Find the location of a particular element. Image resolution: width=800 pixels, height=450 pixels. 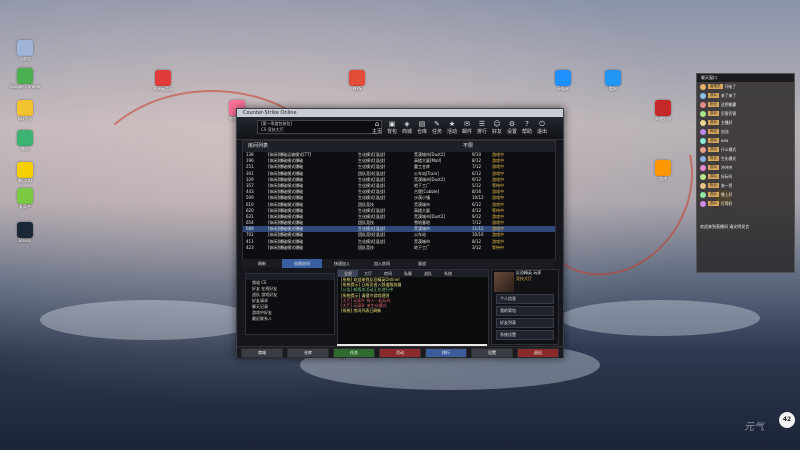

message-text: 666 is located at coordinates (725, 140).